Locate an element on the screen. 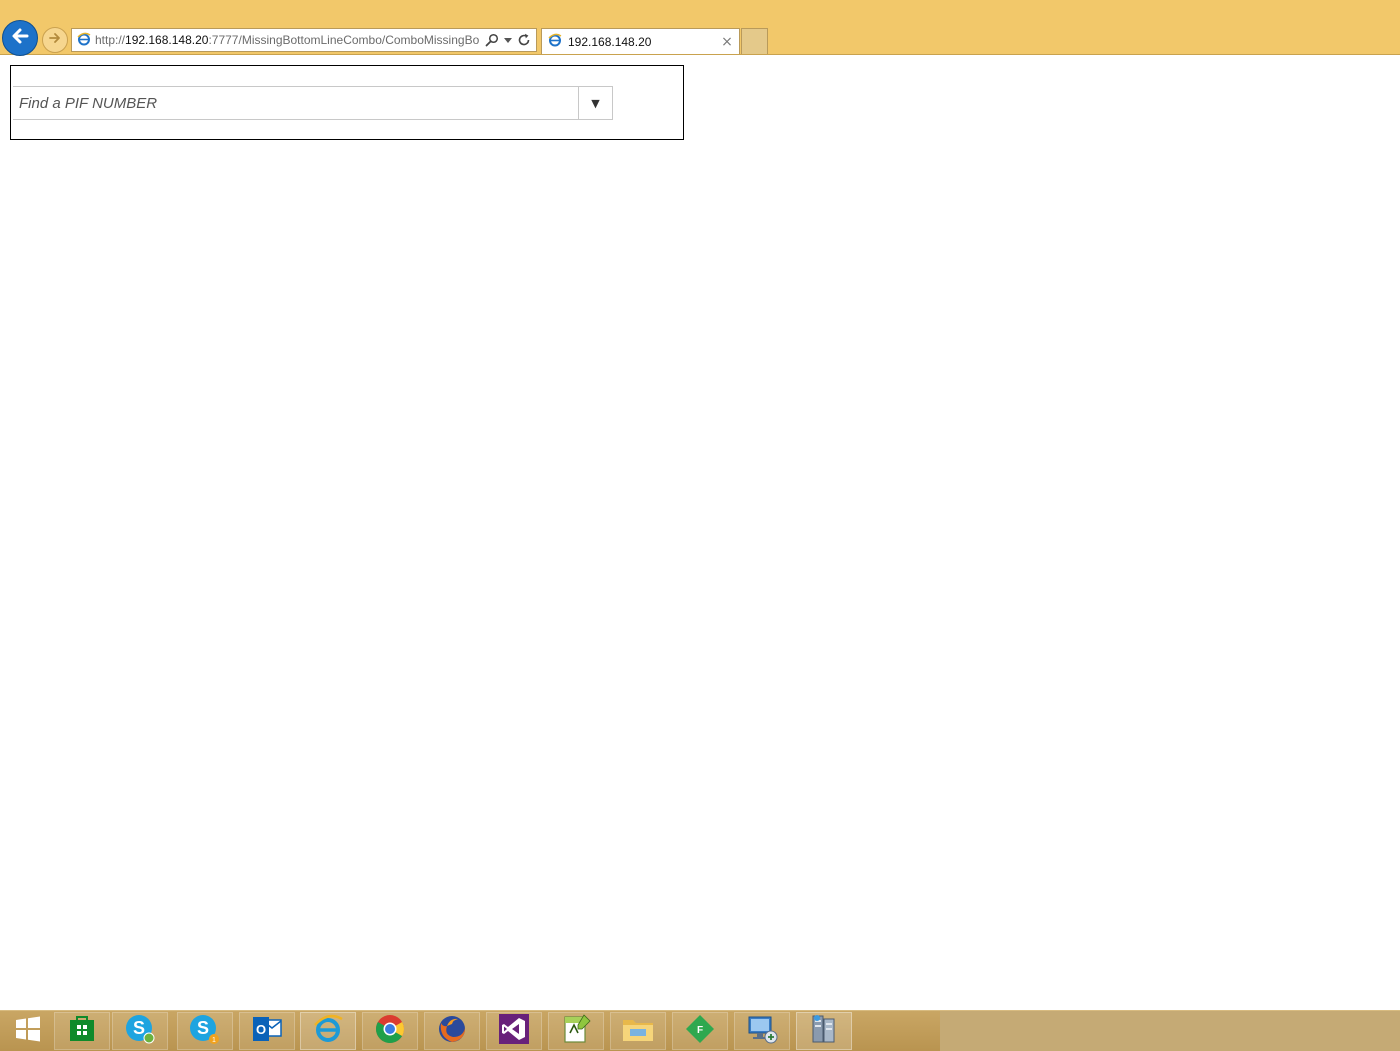 This screenshot has height=1051, width=1400. dropdown-arrow-icon: ▼ is located at coordinates (595, 103).